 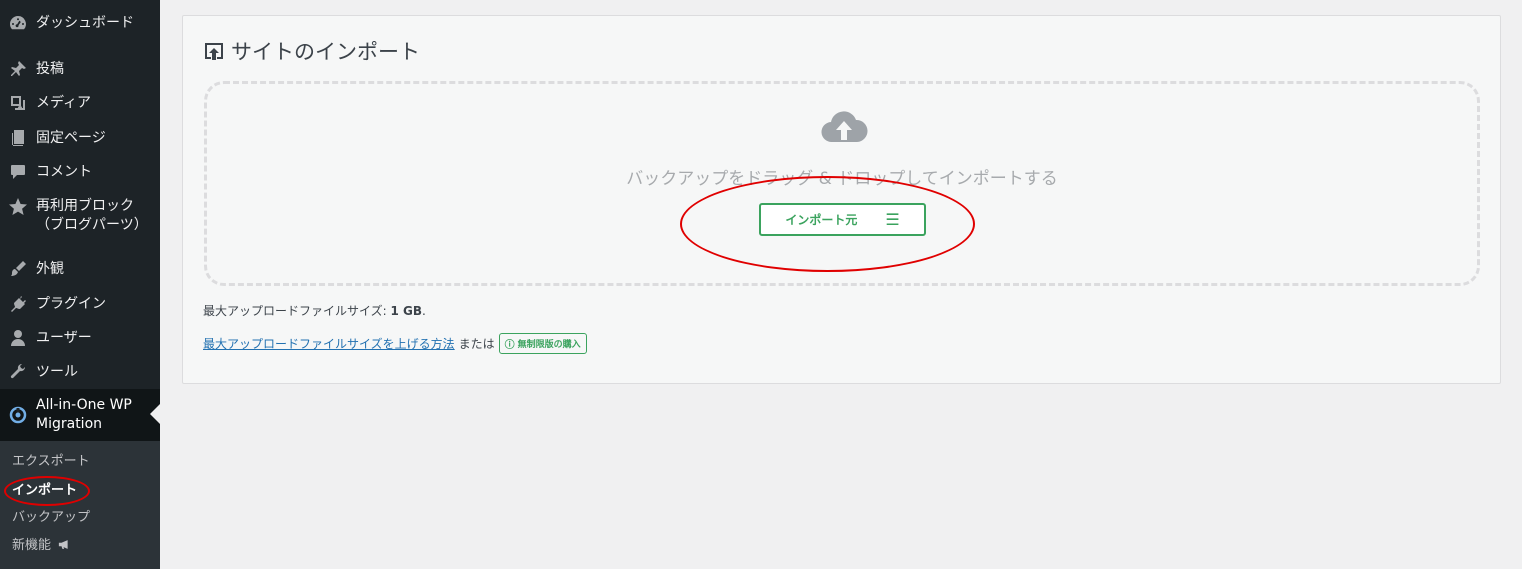 I want to click on page-title-text: サイトのインポート, so click(x=325, y=52).